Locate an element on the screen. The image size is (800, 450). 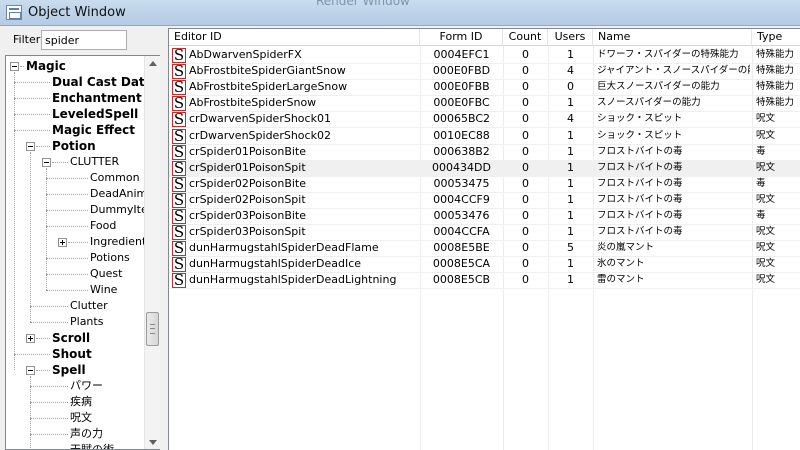
list-header: Editor ID Form ID Count Users Name Type is located at coordinates (484, 37).